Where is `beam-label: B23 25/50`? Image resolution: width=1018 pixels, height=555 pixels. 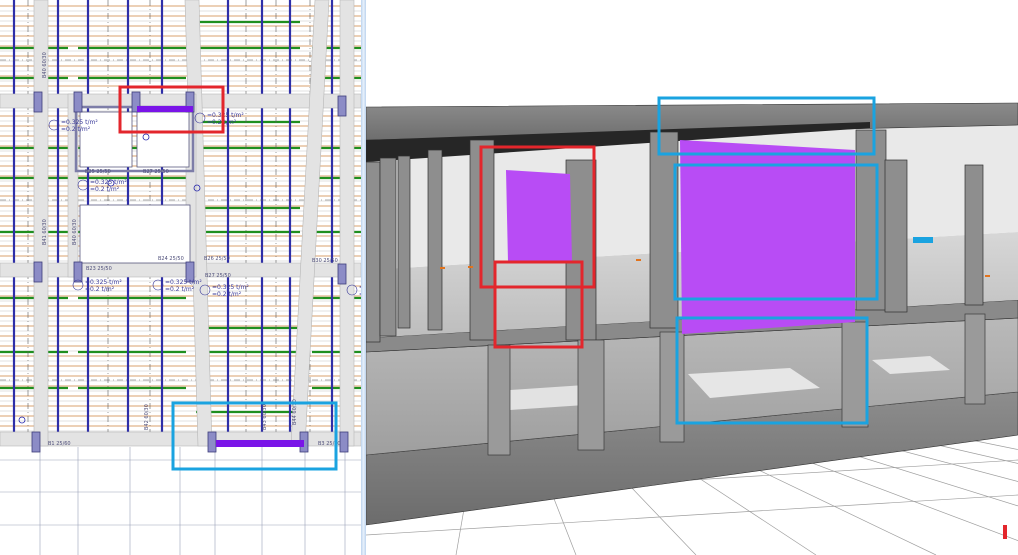 beam-label: B23 25/50 is located at coordinates (99, 269).